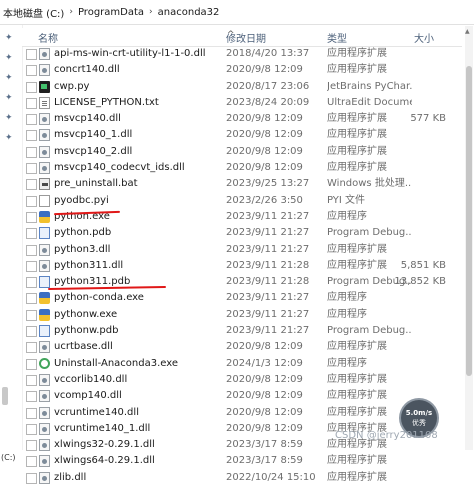 This screenshot has width=474, height=486. What do you see at coordinates (83, 233) in the screenshot?
I see `file-name: python.pdb` at bounding box center [83, 233].